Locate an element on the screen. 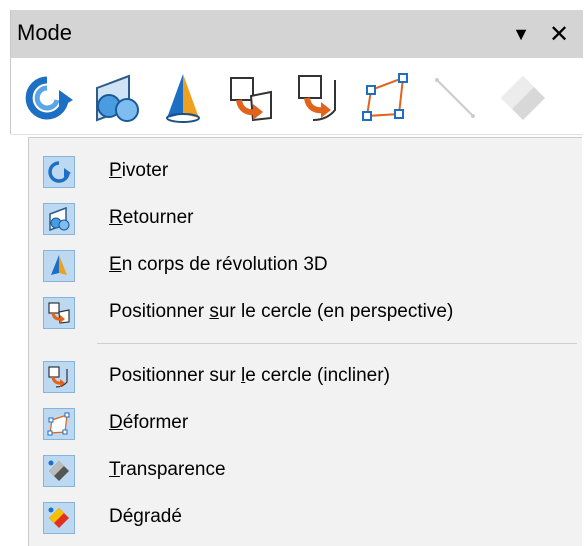  menu-item-deformer: Déformer is located at coordinates (306, 424).